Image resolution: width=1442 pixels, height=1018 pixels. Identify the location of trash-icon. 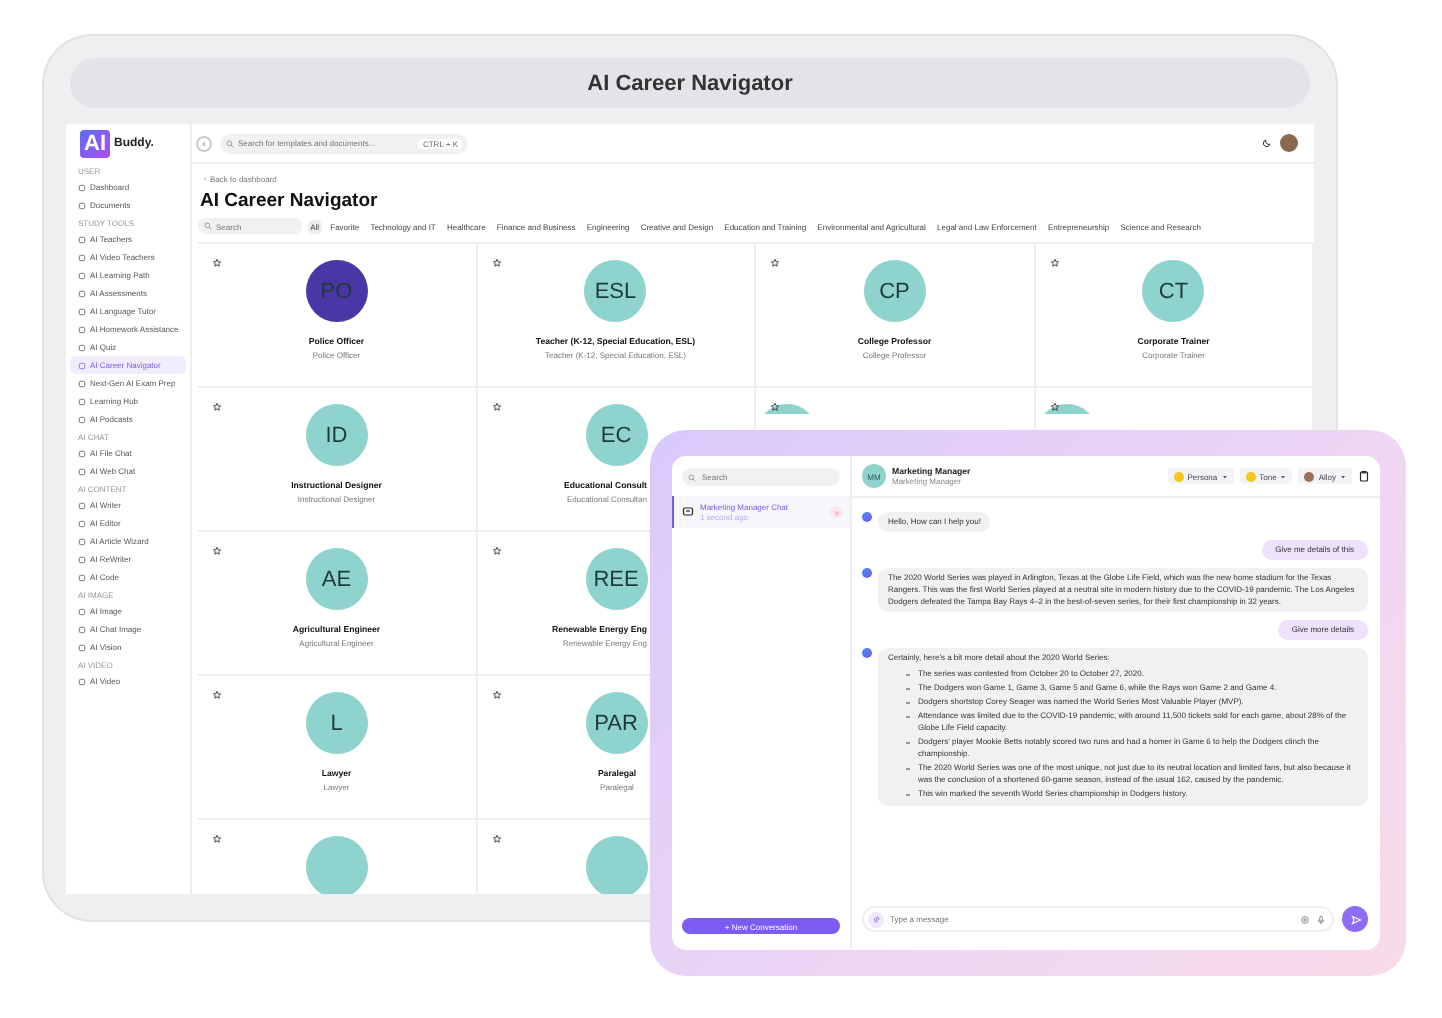
(836, 512).